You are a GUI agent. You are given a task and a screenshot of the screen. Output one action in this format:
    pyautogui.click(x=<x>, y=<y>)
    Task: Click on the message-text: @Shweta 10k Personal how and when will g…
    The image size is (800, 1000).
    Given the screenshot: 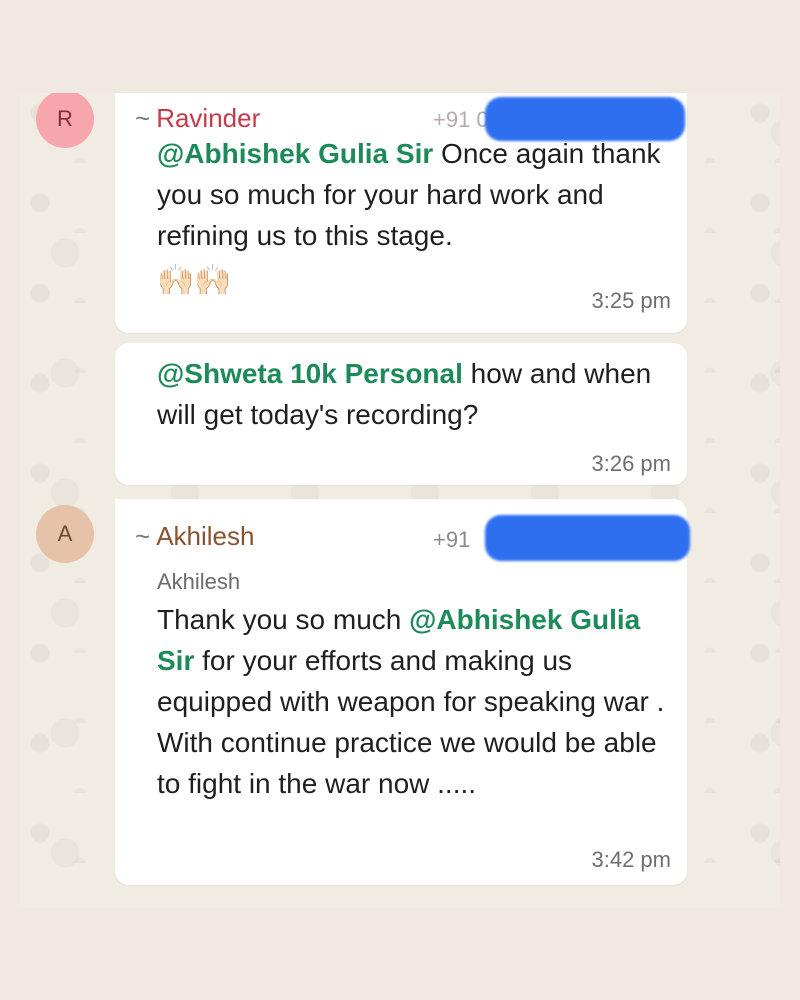 What is the action you would take?
    pyautogui.click(x=417, y=394)
    